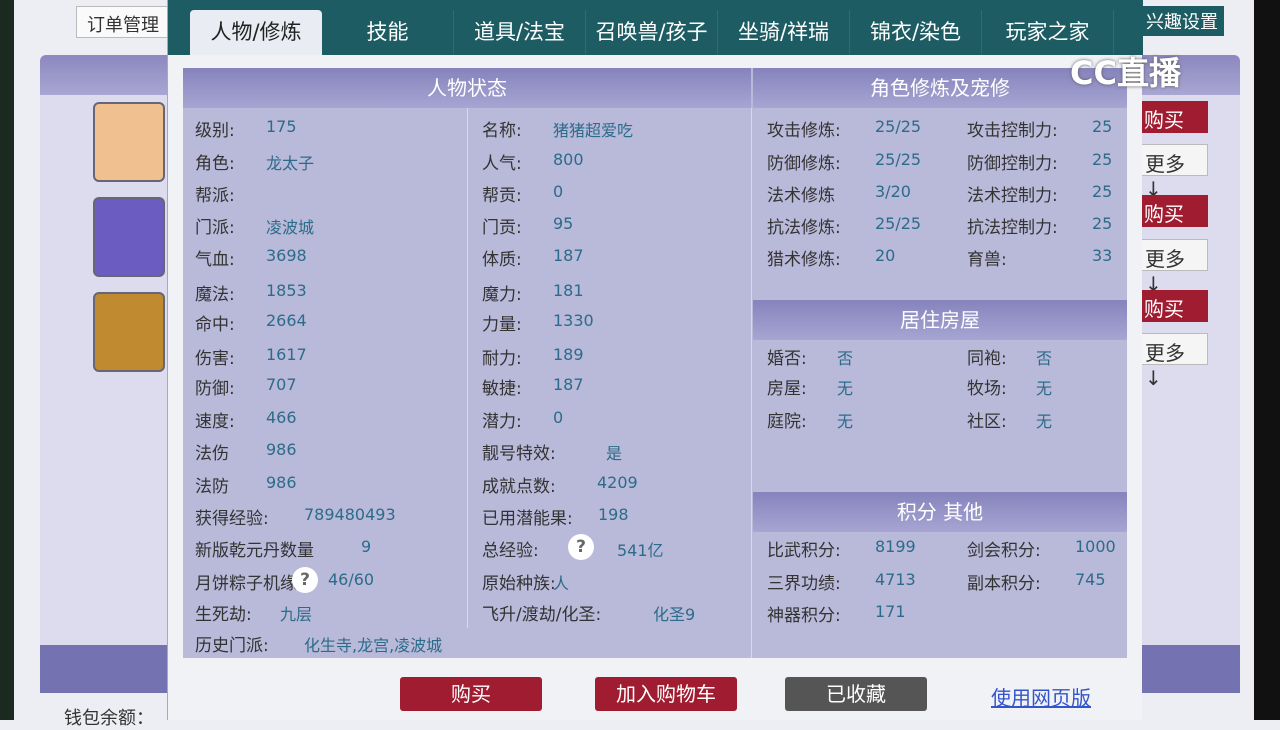 This screenshot has height=730, width=1280. What do you see at coordinates (987, 422) in the screenshot?
I see `housing-label: 社区:` at bounding box center [987, 422].